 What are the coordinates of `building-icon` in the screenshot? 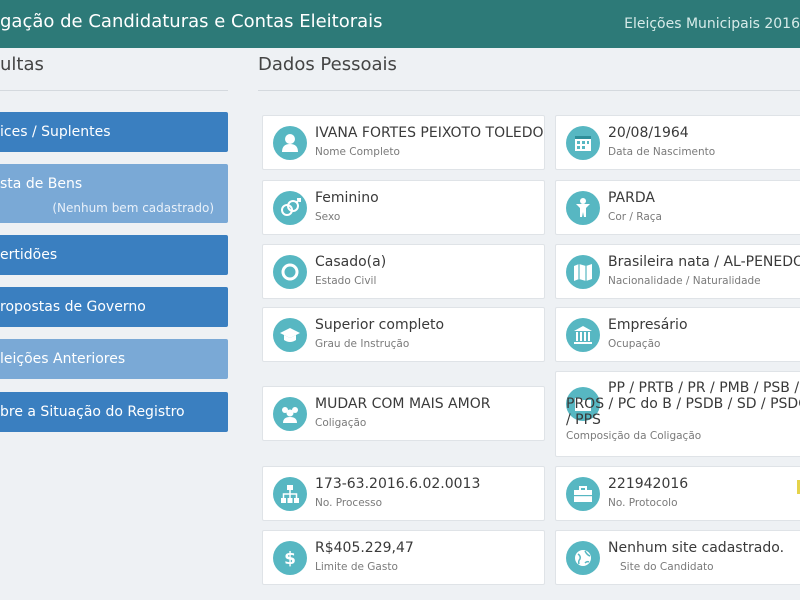 It's located at (583, 334).